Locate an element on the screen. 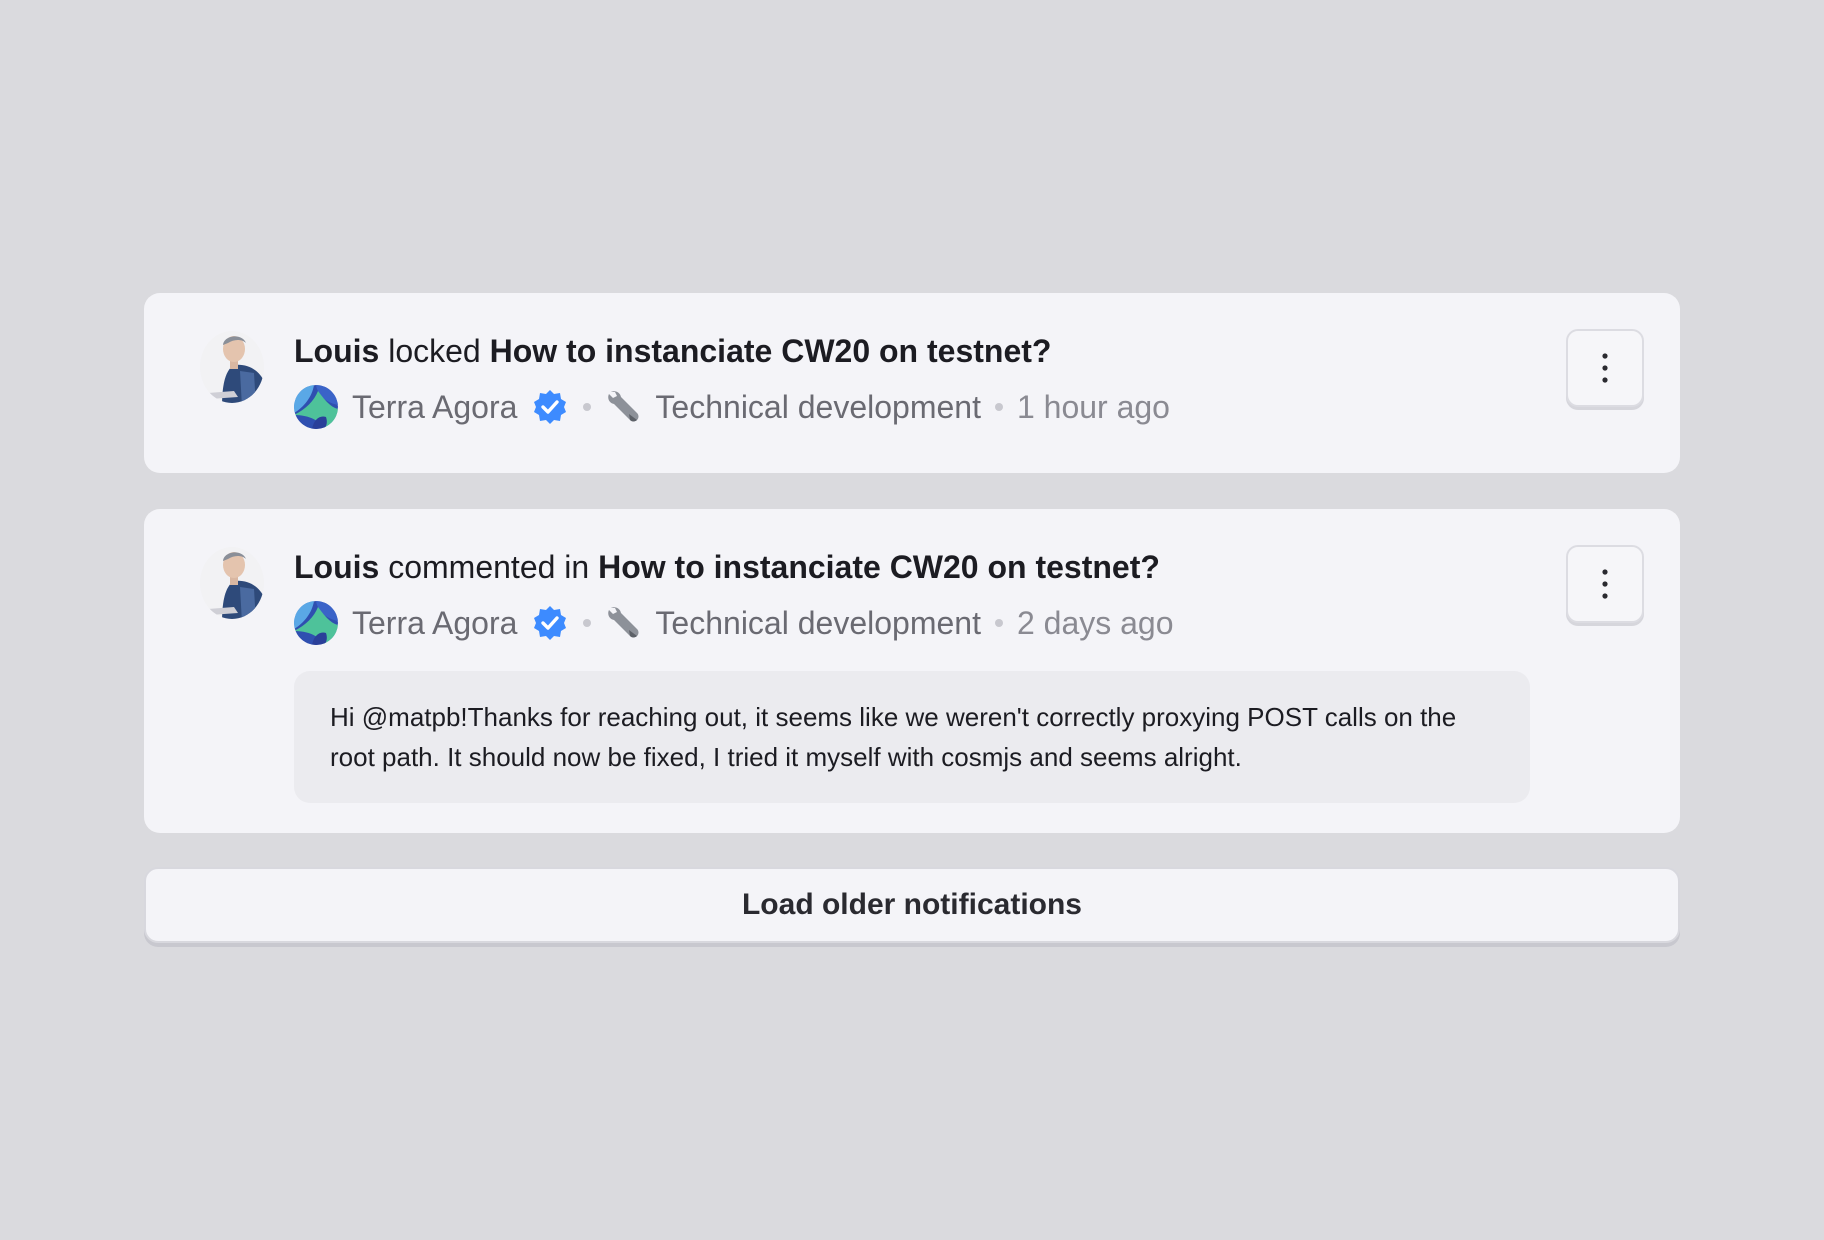  notification-action: locked is located at coordinates (434, 351).